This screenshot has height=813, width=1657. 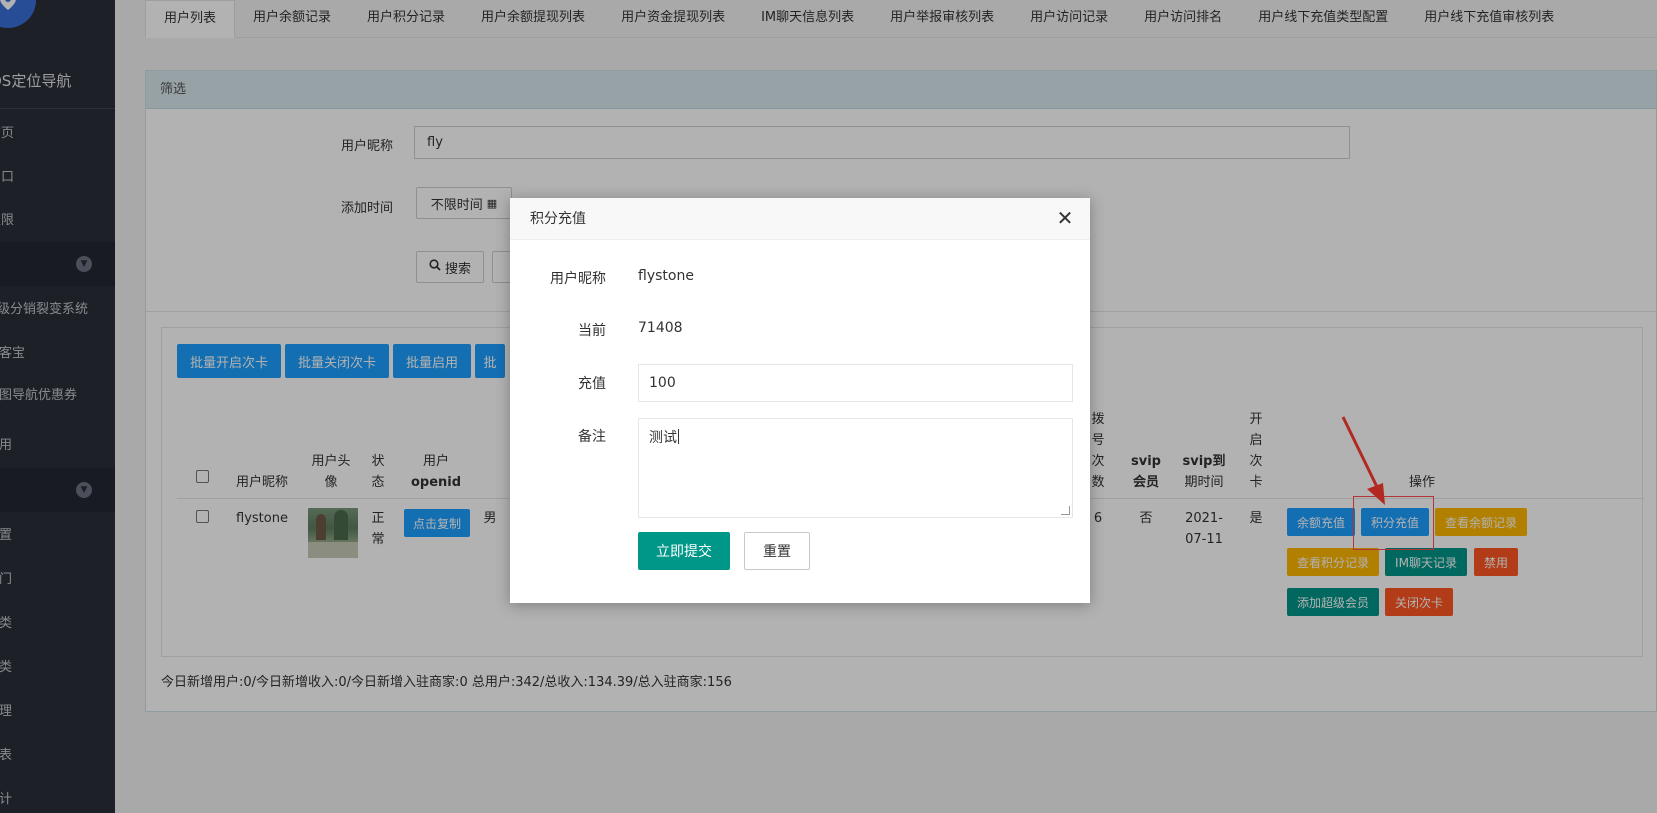 What do you see at coordinates (855, 468) in the screenshot?
I see `note-textarea: 测试` at bounding box center [855, 468].